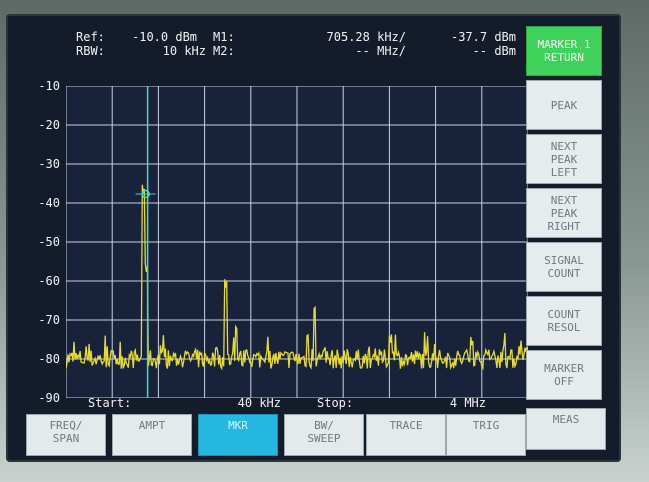 This screenshot has height=482, width=649. What do you see at coordinates (184, 51) in the screenshot?
I see `rbw-value: 10 kHz` at bounding box center [184, 51].